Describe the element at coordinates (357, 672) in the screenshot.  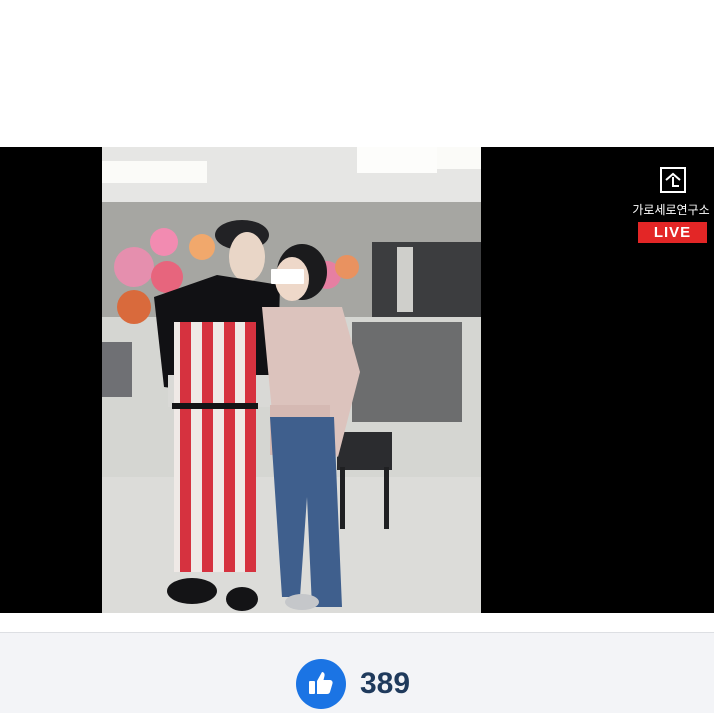
I see `reaction-bar: 389` at that location.